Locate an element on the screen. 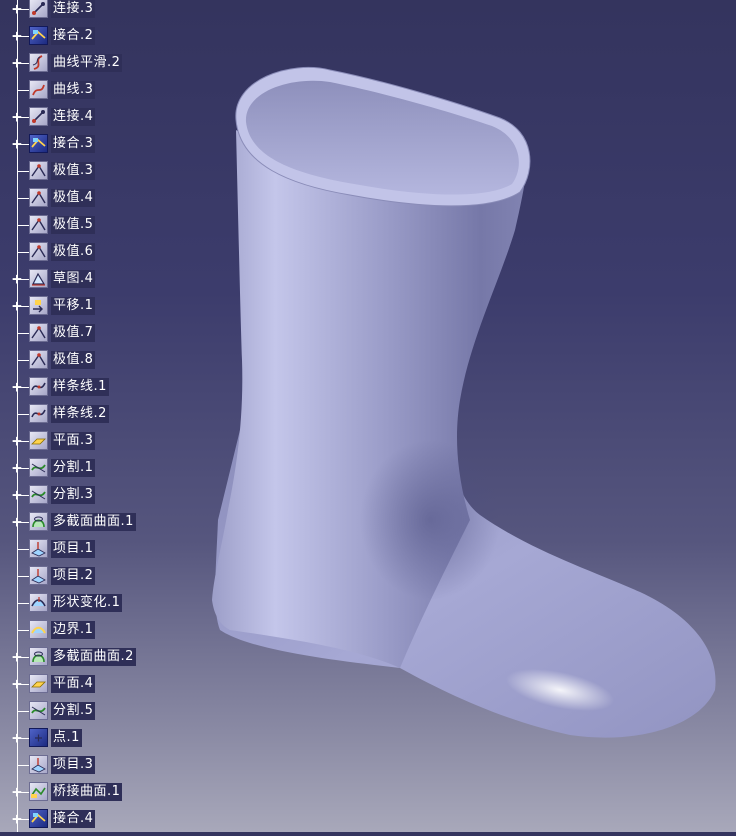 This screenshot has height=836, width=736. tree-node-label: 极值.4 is located at coordinates (73, 198).